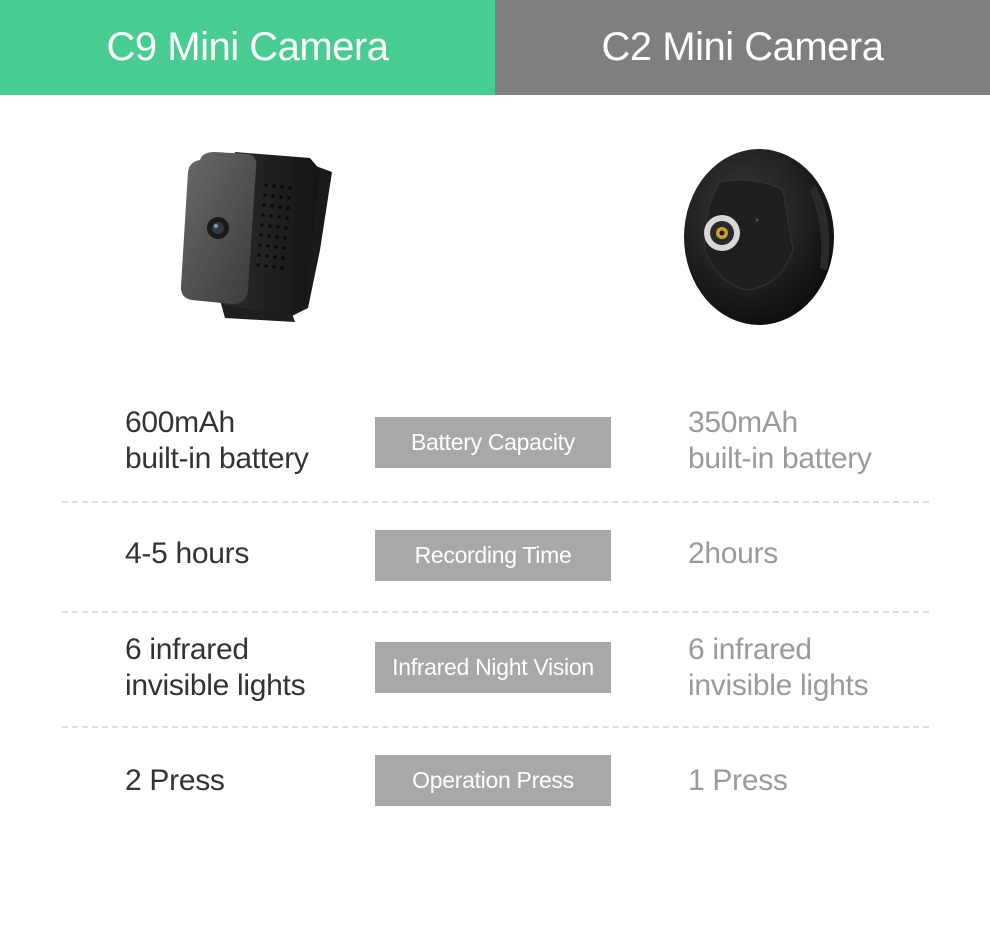 This screenshot has height=936, width=990. I want to click on c2-battery-line2: built-in battery, so click(780, 458).